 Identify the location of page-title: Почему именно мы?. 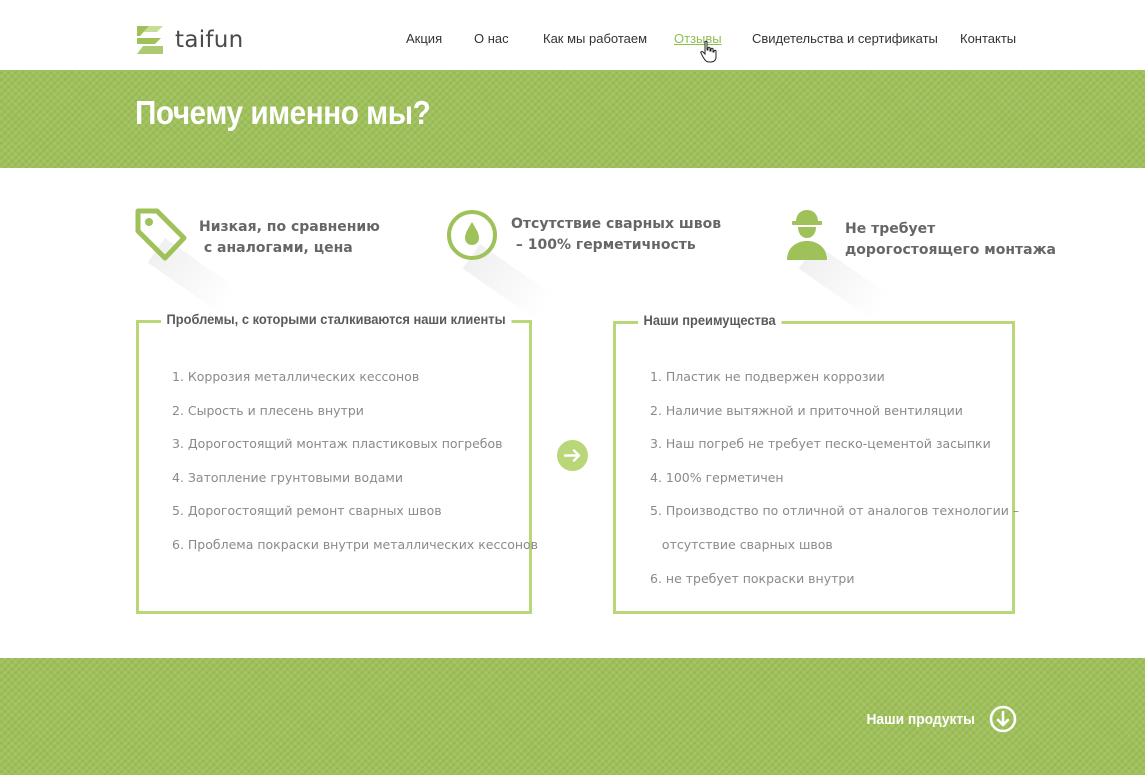
(283, 112).